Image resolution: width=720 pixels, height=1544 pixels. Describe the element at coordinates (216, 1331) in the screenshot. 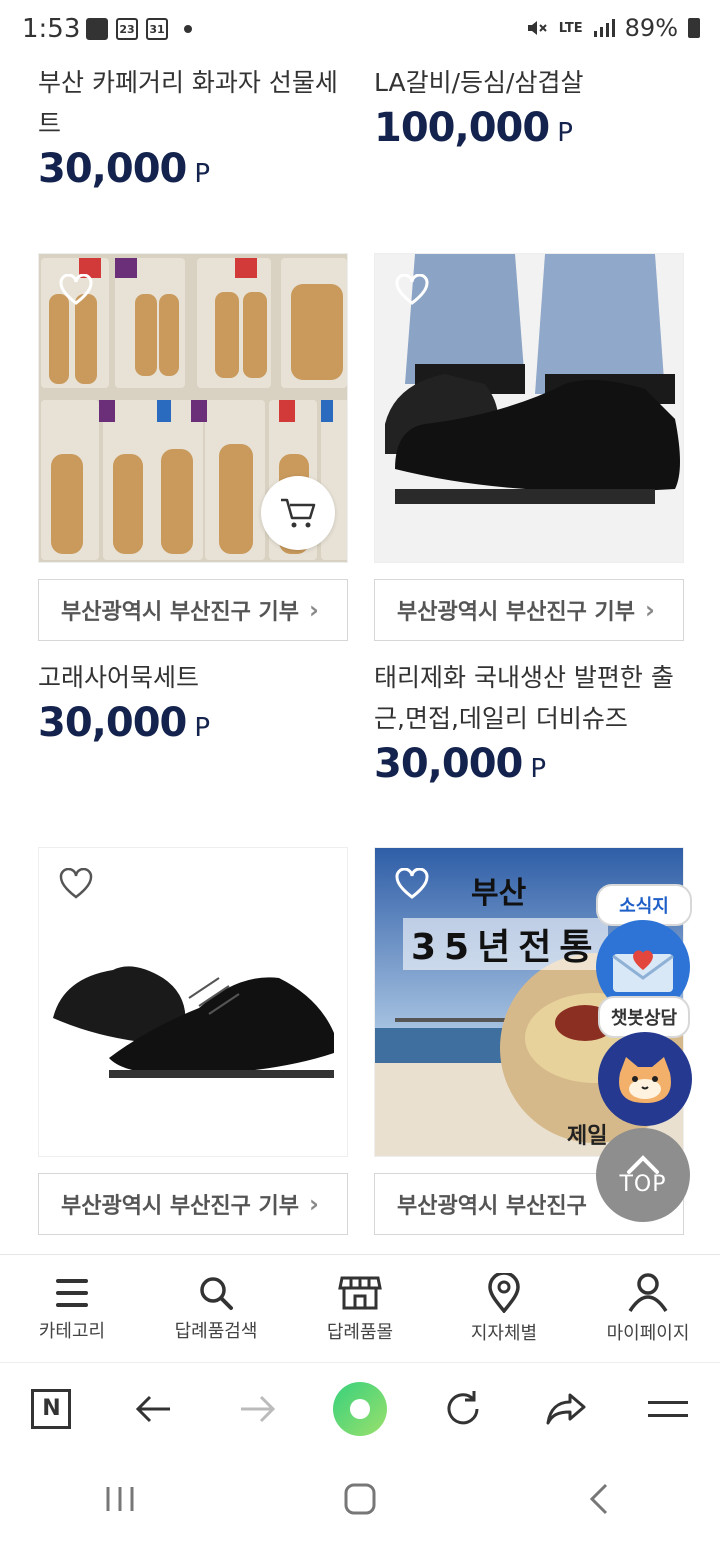

I see `nav-label: 답례품검색` at that location.